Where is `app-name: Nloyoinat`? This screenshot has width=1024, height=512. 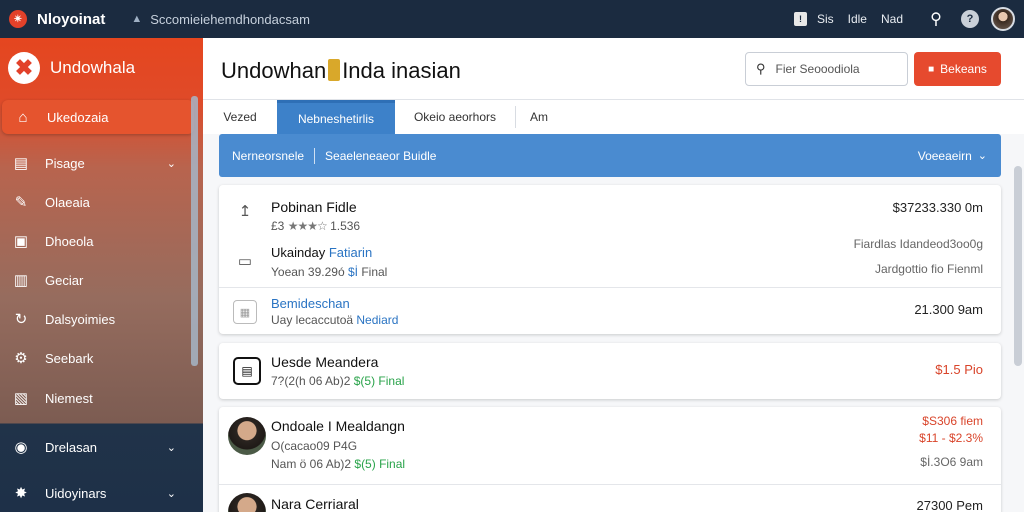
app-name: Nloyoinat is located at coordinates (71, 19).